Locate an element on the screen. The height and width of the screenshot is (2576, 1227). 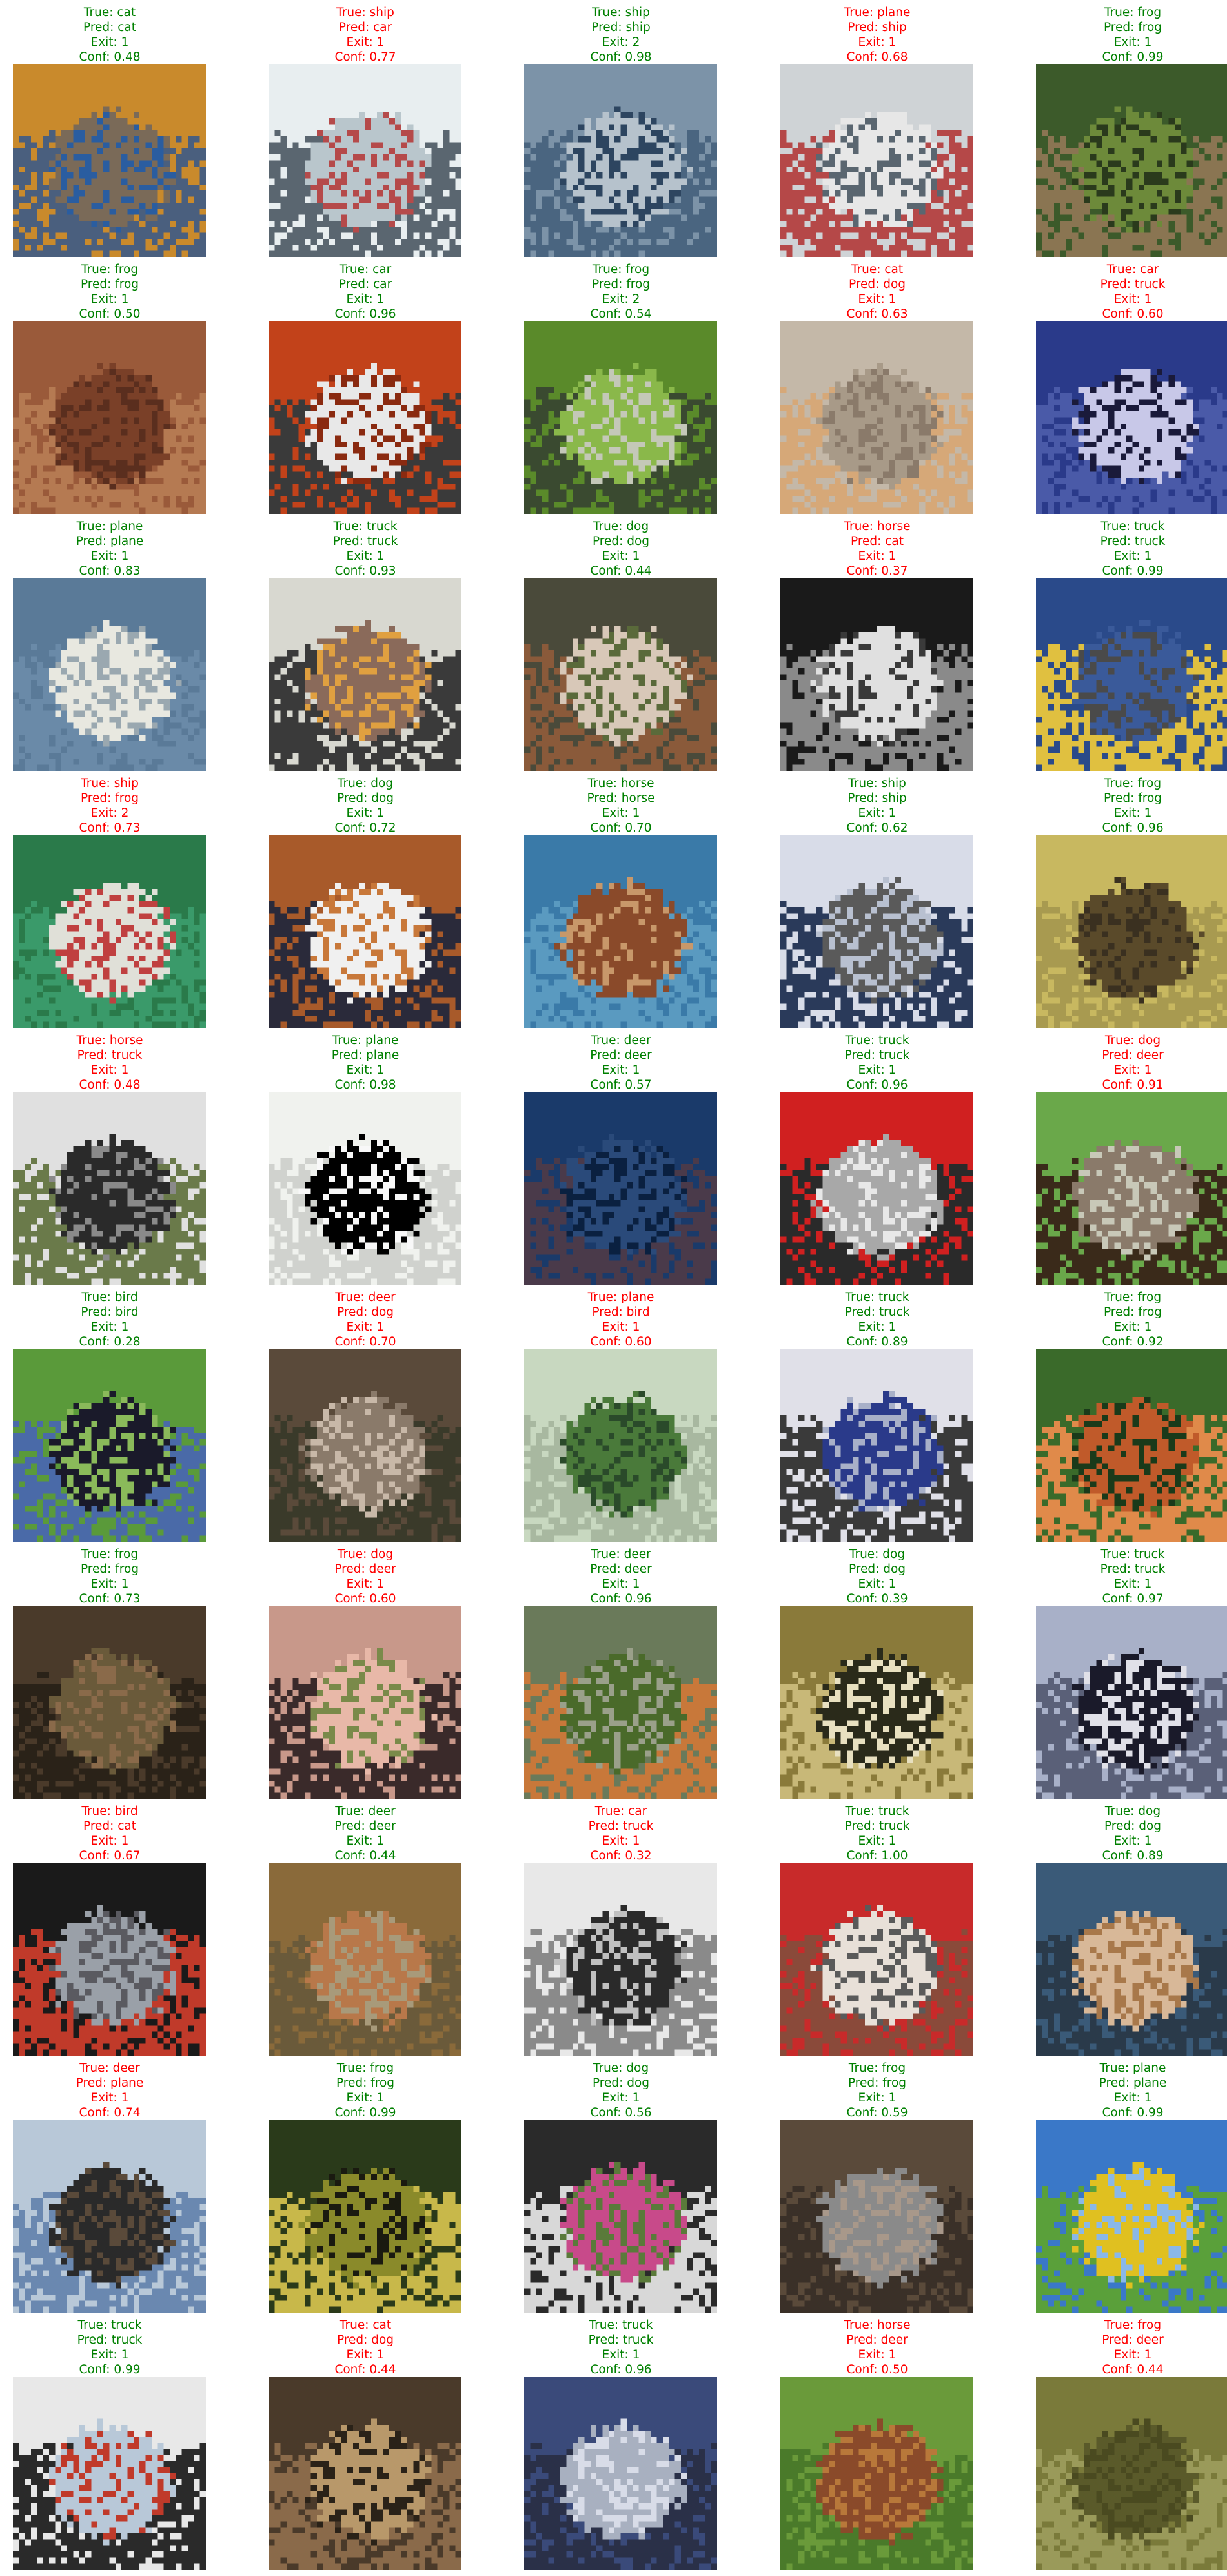
yellow-biplane-image is located at coordinates (1131, 2216).